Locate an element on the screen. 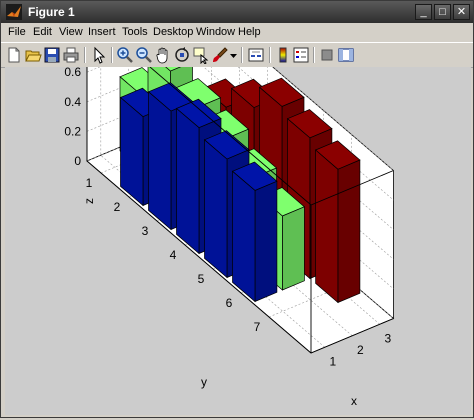  rotate-3d-icon is located at coordinates (182, 55).